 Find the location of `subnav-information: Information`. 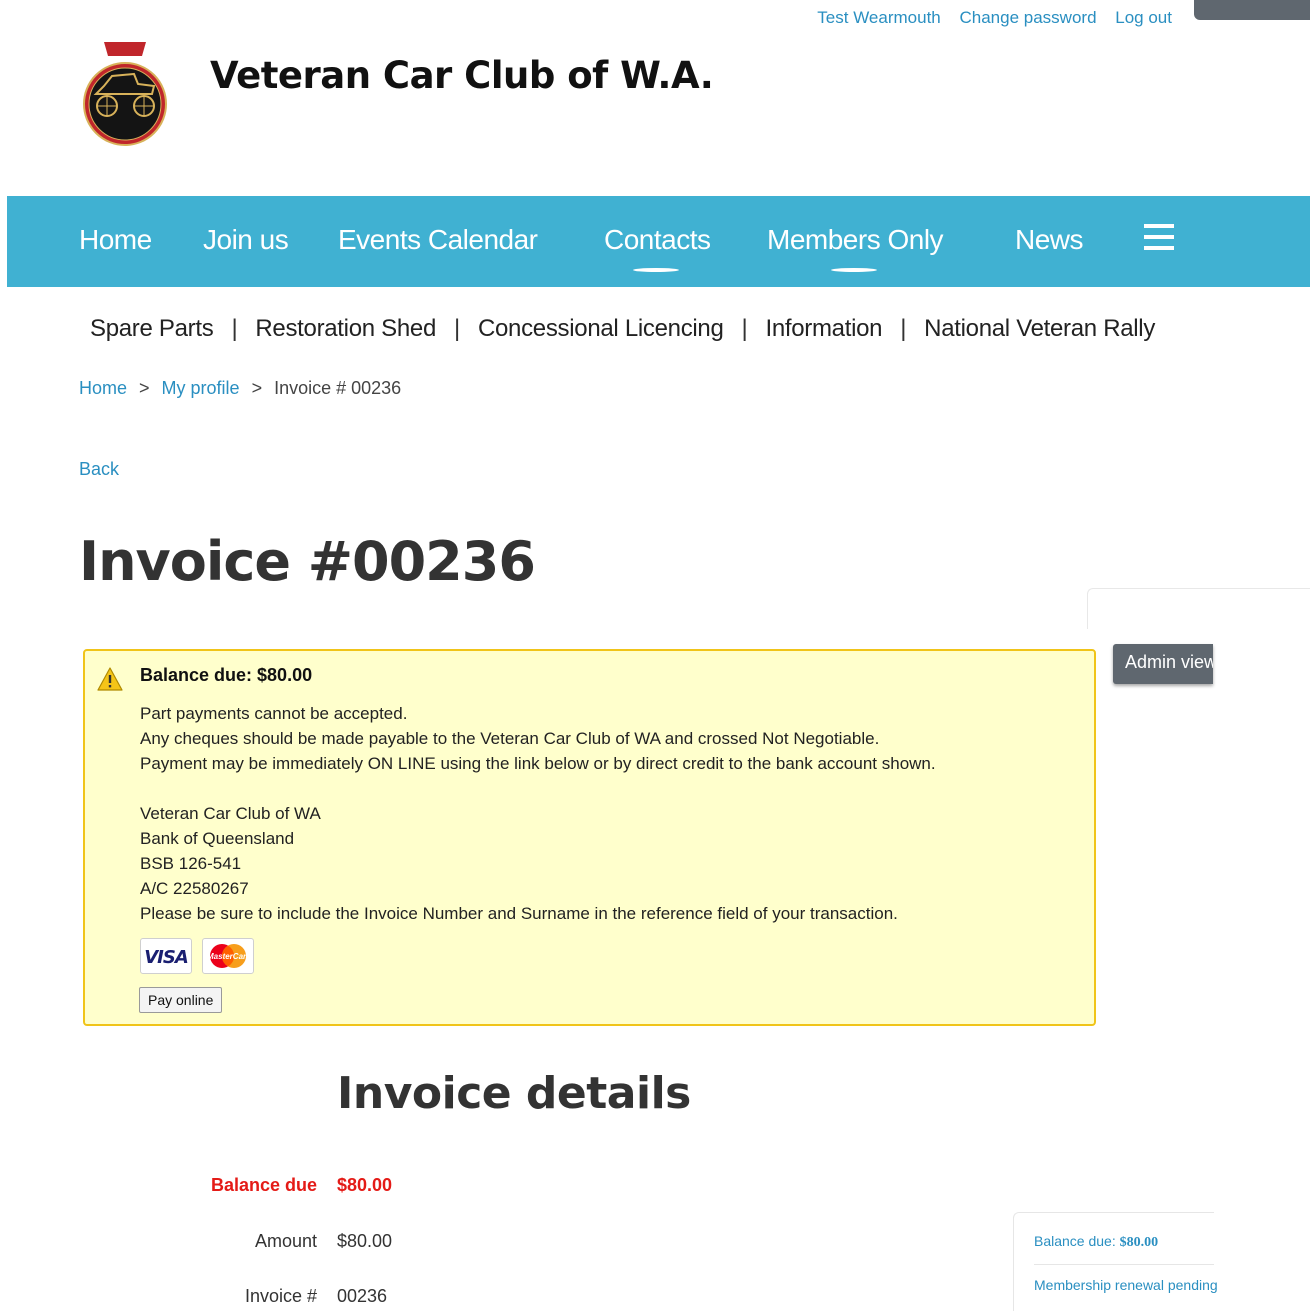

subnav-information: Information is located at coordinates (823, 328).